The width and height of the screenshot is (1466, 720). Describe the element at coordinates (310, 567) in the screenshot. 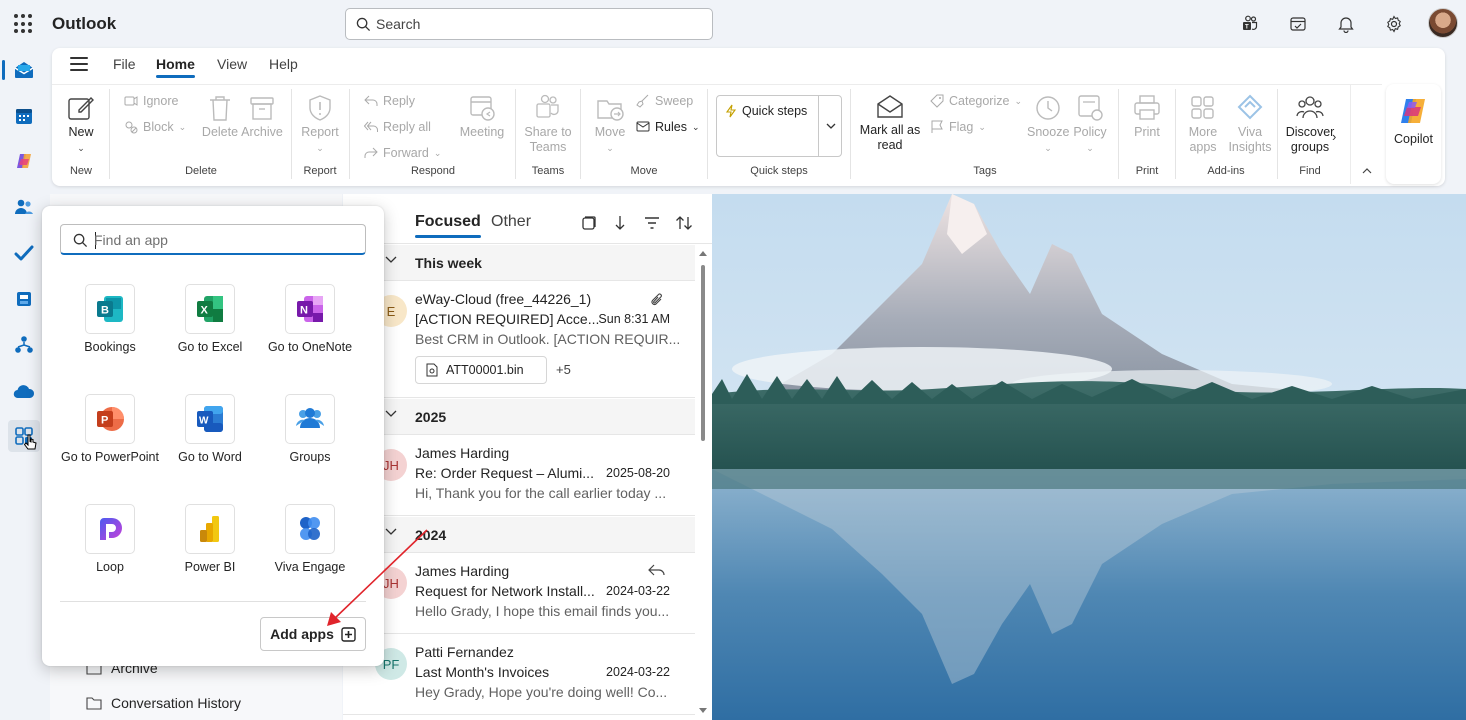

I see `app-label: Viva Engage` at that location.